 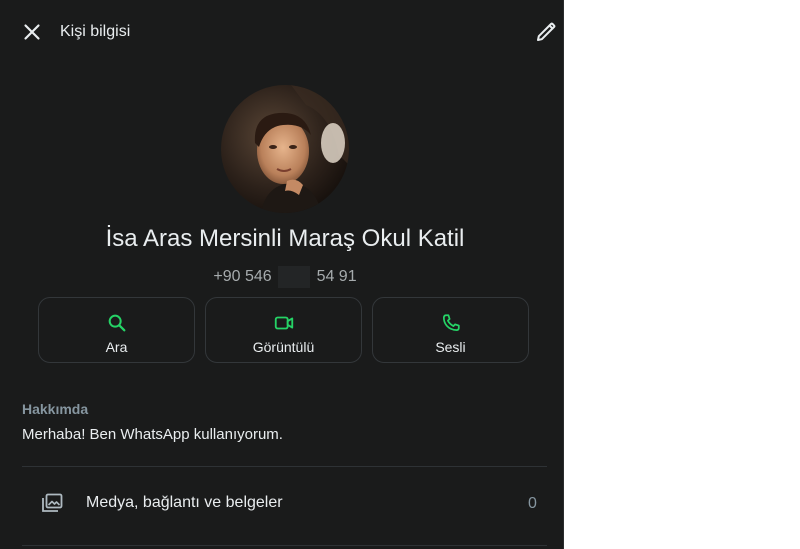 What do you see at coordinates (336, 276) in the screenshot?
I see `phone-suffix: 54 91` at bounding box center [336, 276].